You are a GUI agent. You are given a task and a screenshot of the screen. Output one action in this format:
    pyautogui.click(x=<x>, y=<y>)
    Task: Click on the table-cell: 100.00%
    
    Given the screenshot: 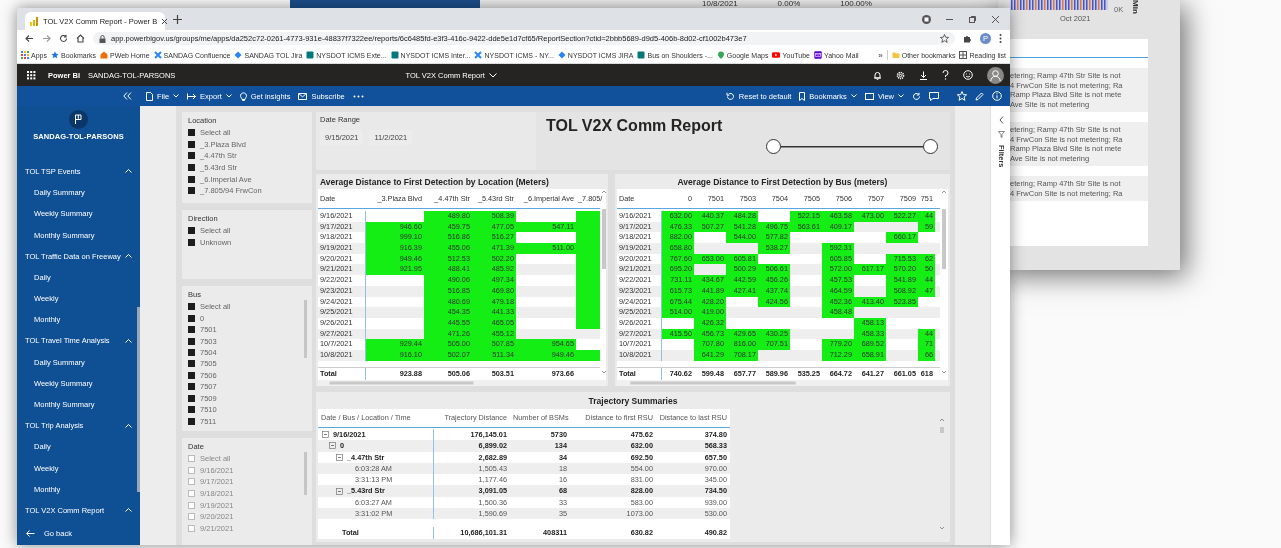 What is the action you would take?
    pyautogui.click(x=856, y=4)
    